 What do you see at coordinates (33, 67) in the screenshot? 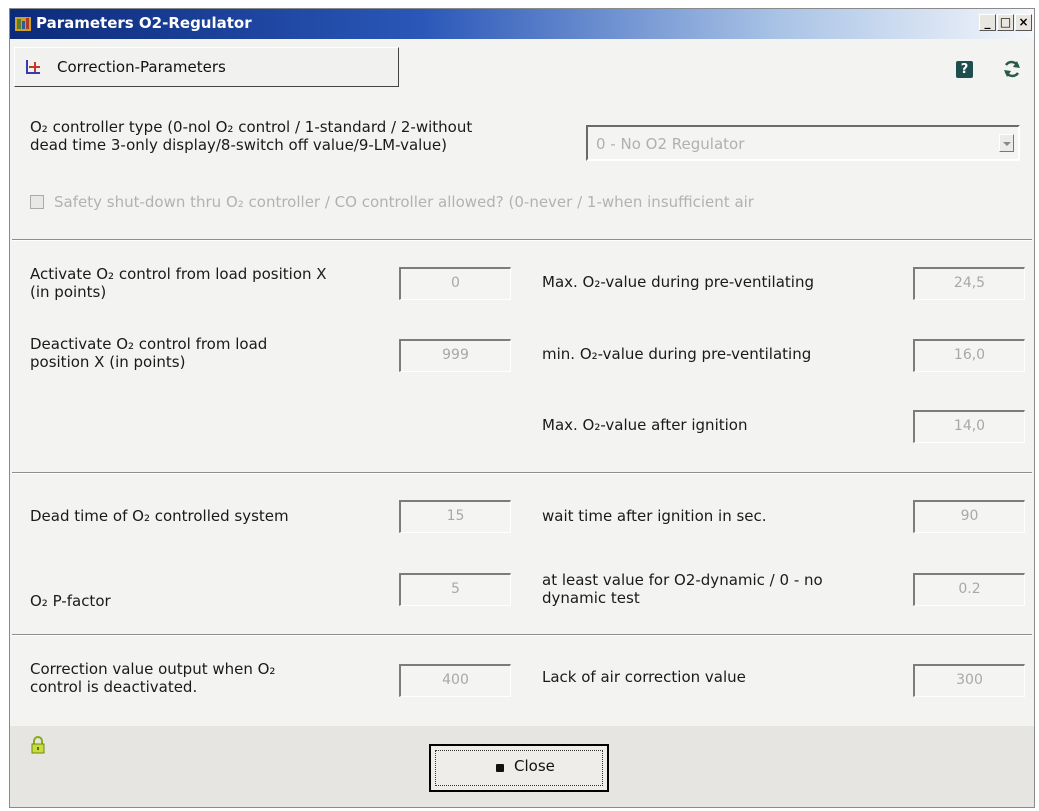
I see `correction-parameters-icon` at bounding box center [33, 67].